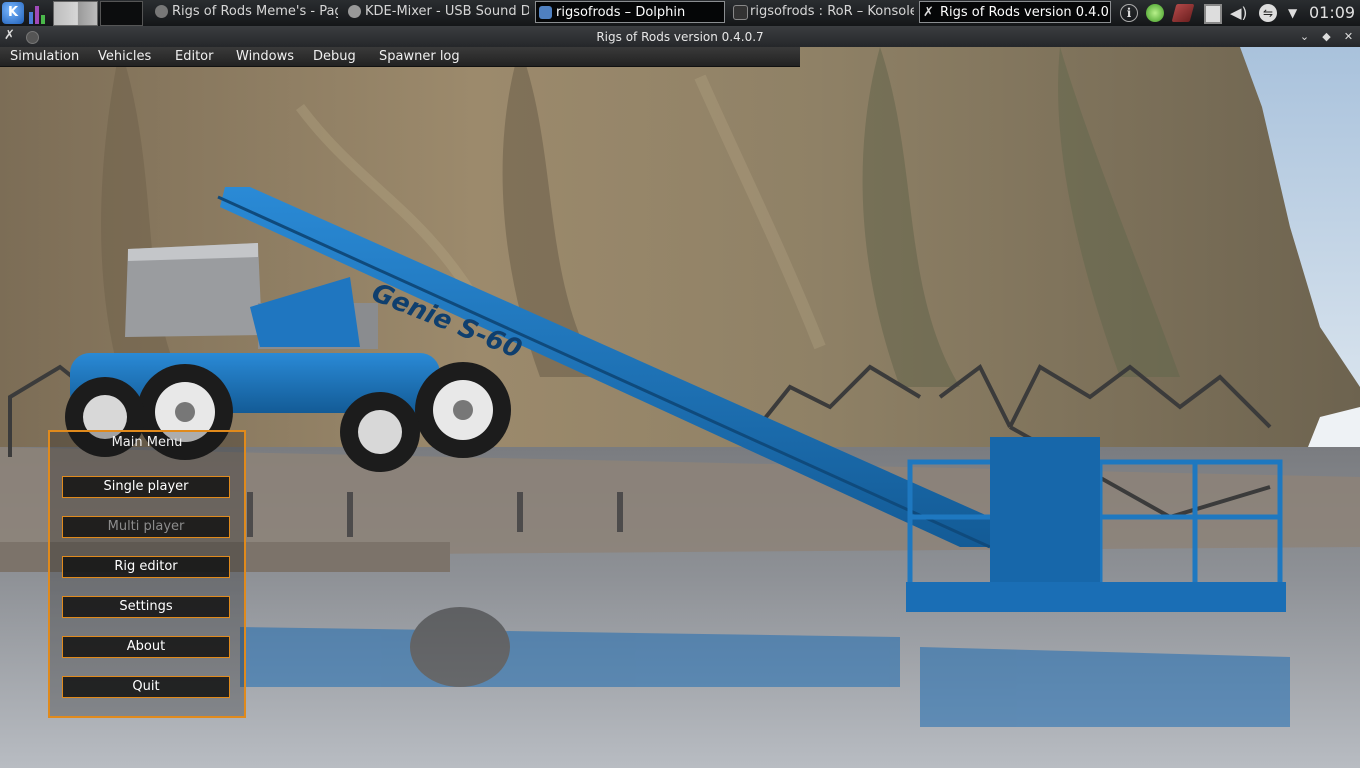 The height and width of the screenshot is (768, 1360). I want to click on system-monitor-icon, so click(38, 14).